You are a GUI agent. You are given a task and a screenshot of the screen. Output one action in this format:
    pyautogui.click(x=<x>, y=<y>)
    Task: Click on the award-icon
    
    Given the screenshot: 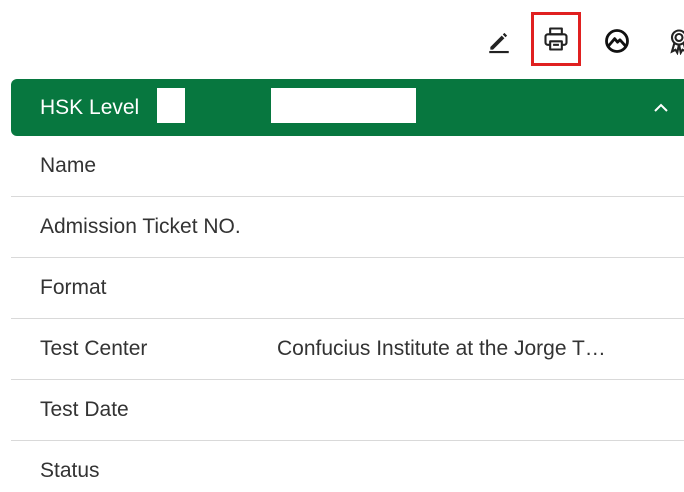 What is the action you would take?
    pyautogui.click(x=677, y=42)
    